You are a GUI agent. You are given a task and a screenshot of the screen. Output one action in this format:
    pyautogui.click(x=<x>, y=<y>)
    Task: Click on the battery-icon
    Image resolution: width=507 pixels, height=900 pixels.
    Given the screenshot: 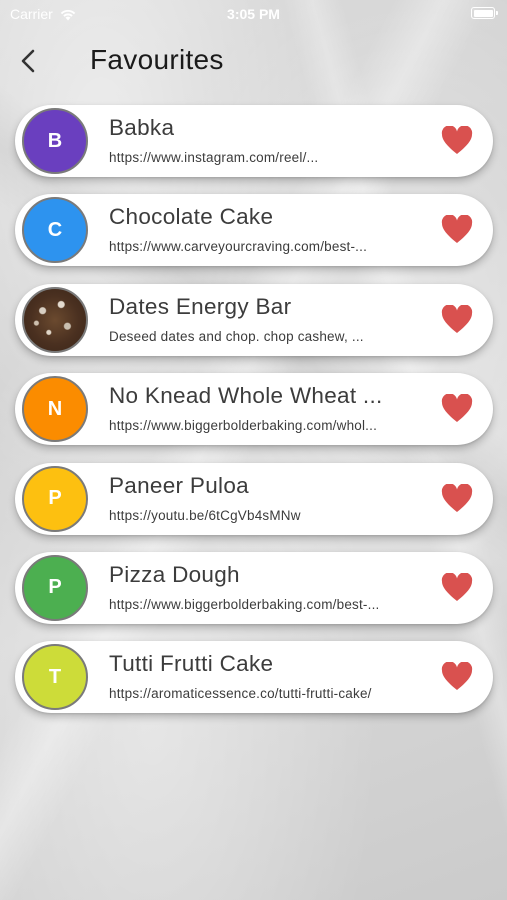 What is the action you would take?
    pyautogui.click(x=484, y=13)
    